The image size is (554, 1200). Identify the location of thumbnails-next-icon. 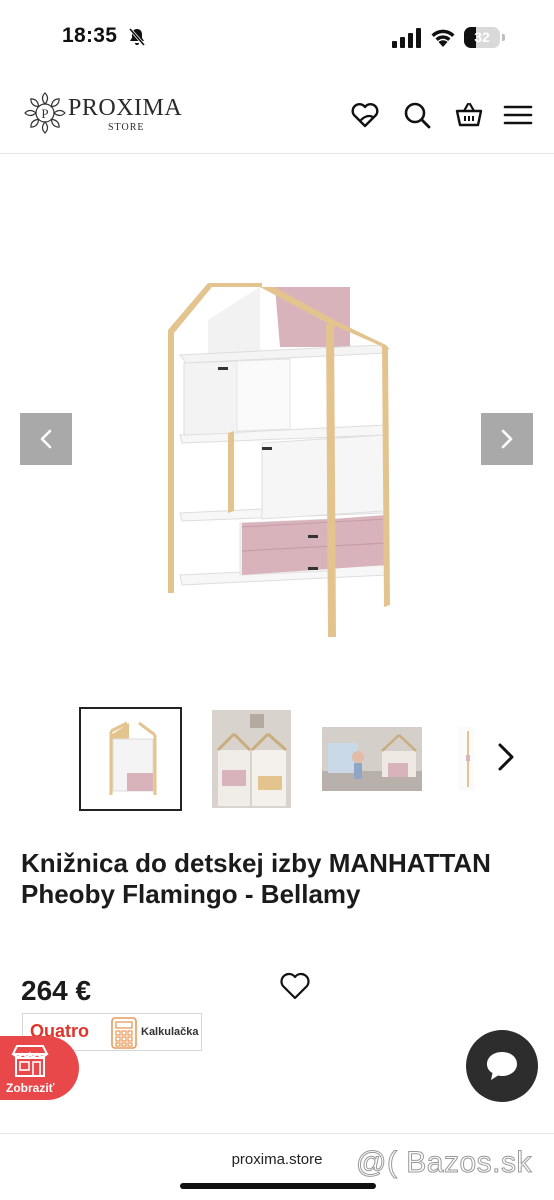
(505, 757).